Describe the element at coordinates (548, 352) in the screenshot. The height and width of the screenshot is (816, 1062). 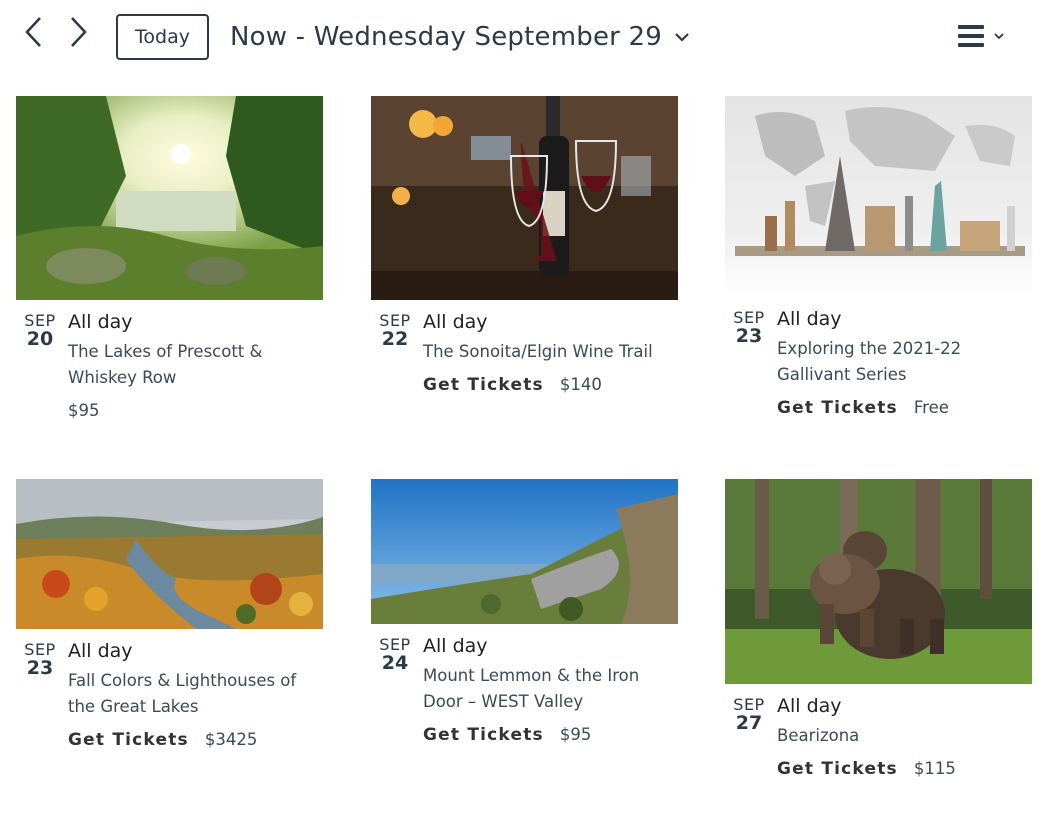
I see `event-title: The Sonoita/Elgin Wine Trail` at that location.